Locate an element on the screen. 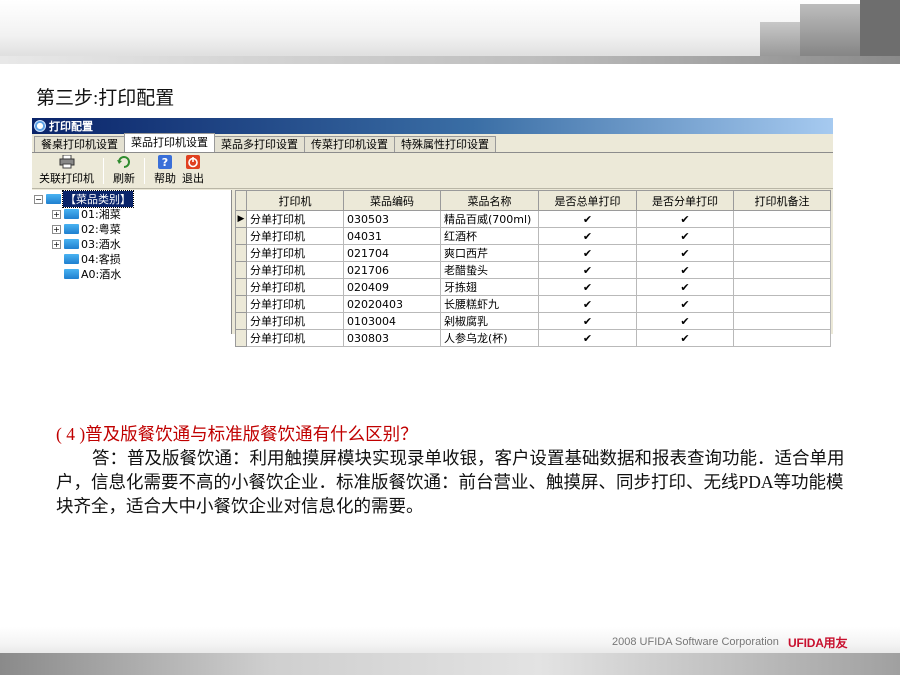 The width and height of the screenshot is (900, 675). window-titlebar: ● 打印配置 is located at coordinates (432, 126).